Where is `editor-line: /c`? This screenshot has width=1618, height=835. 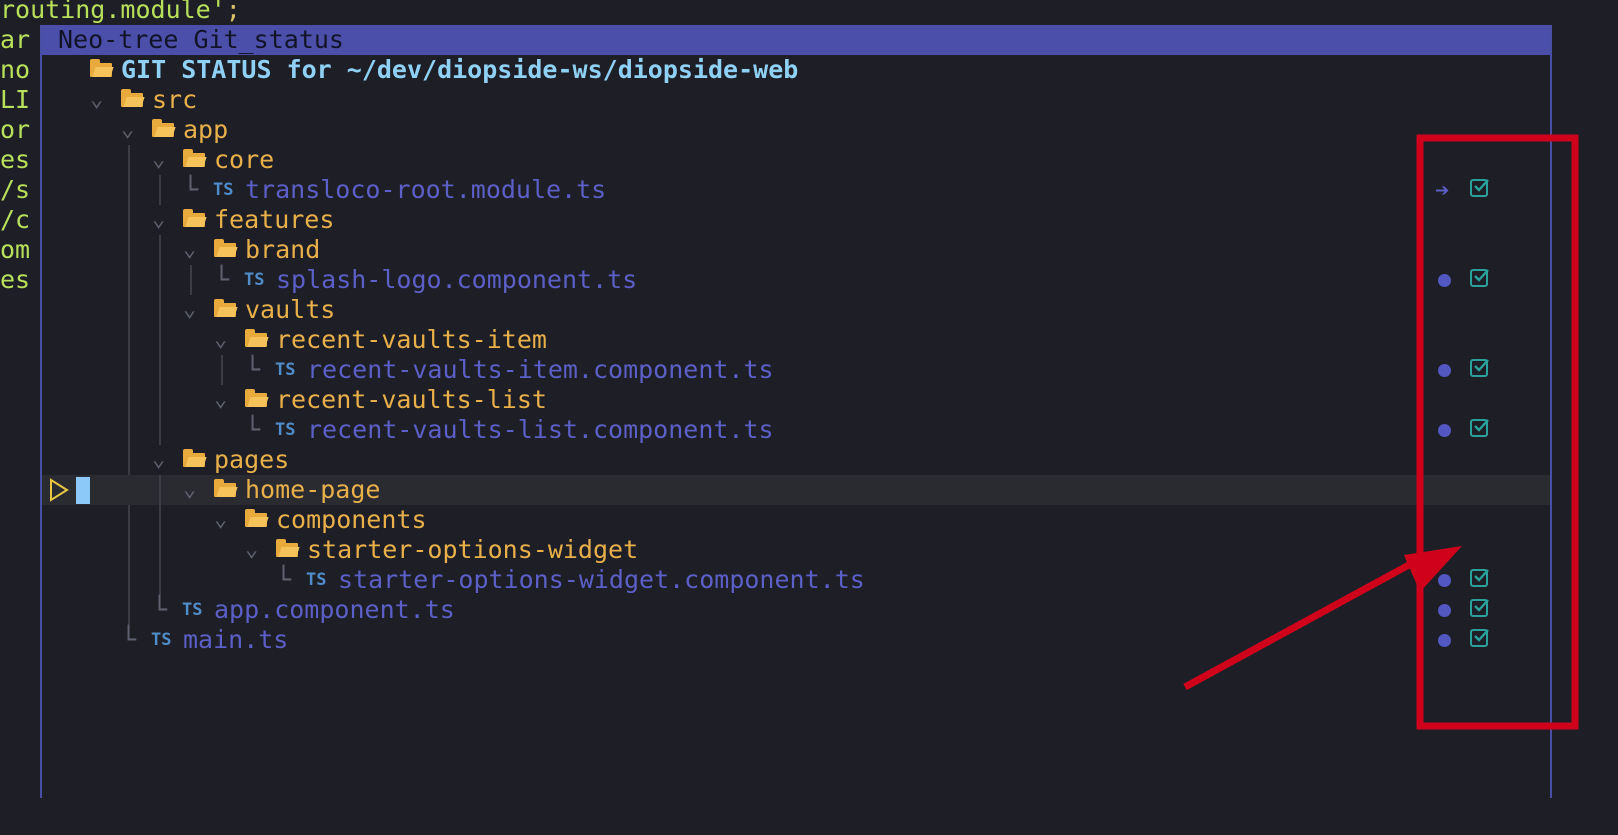 editor-line: /c is located at coordinates (15, 219).